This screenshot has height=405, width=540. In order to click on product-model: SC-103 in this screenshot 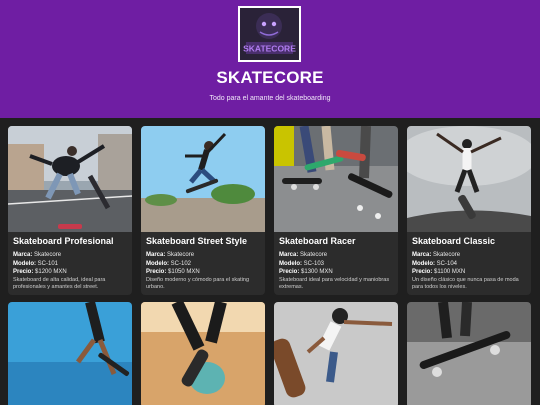, I will do `click(314, 263)`.